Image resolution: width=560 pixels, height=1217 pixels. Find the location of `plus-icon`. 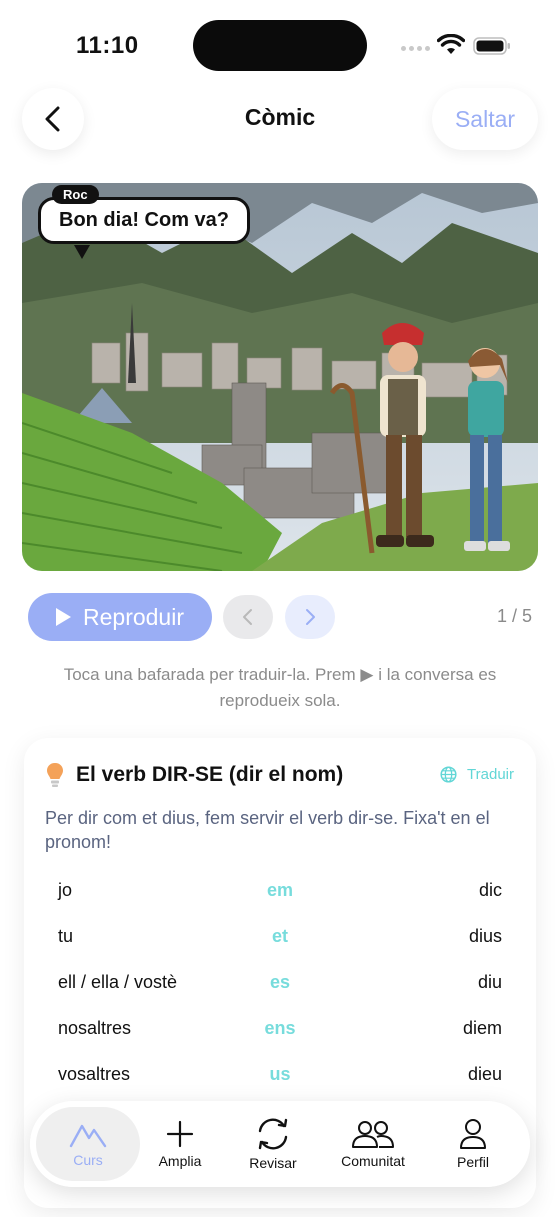

plus-icon is located at coordinates (180, 1134).